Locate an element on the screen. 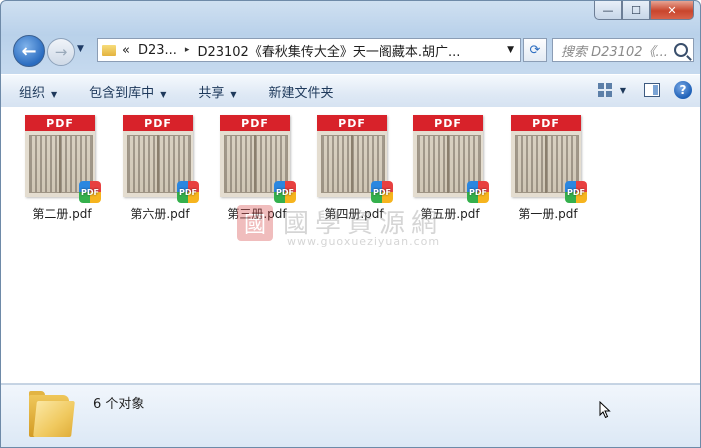 The height and width of the screenshot is (448, 701). address-bar: « D23... ▸ D23102《春秋集传大全》天一阁藏本.胡广... ▼ is located at coordinates (309, 50).